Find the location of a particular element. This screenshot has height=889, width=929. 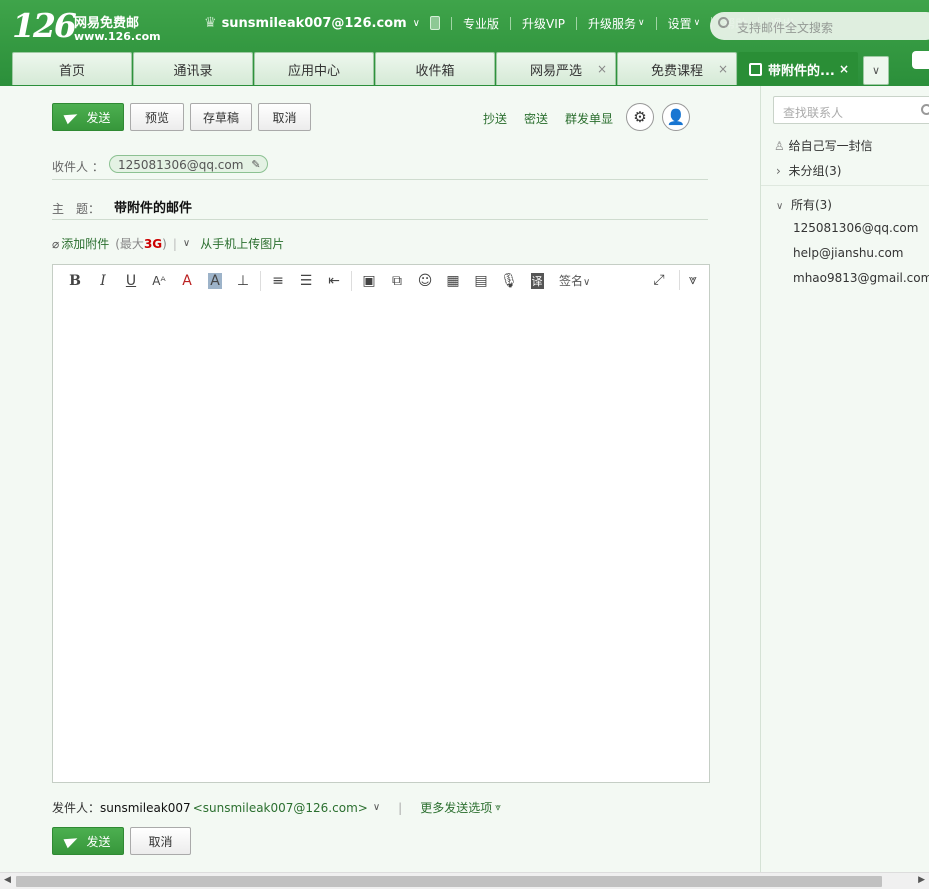

send-icon is located at coordinates (71, 117).